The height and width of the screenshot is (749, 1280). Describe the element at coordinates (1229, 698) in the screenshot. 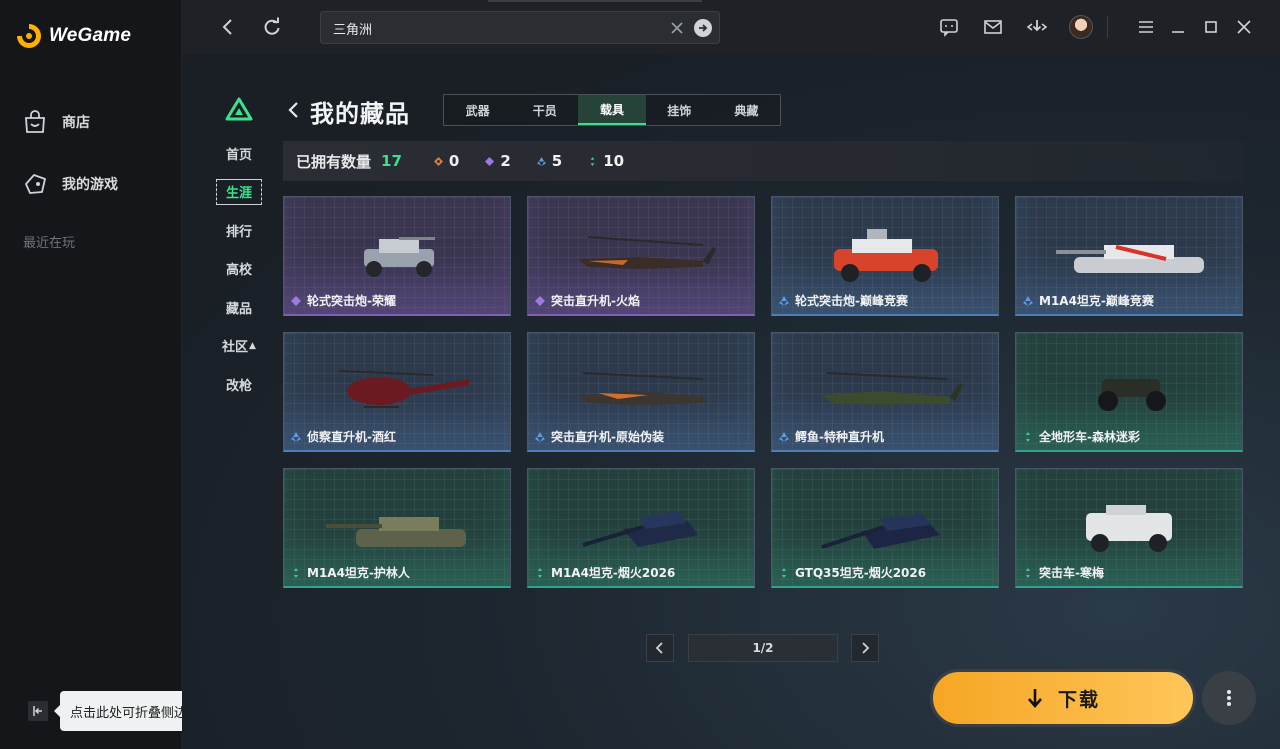

I see `more-options-button` at that location.